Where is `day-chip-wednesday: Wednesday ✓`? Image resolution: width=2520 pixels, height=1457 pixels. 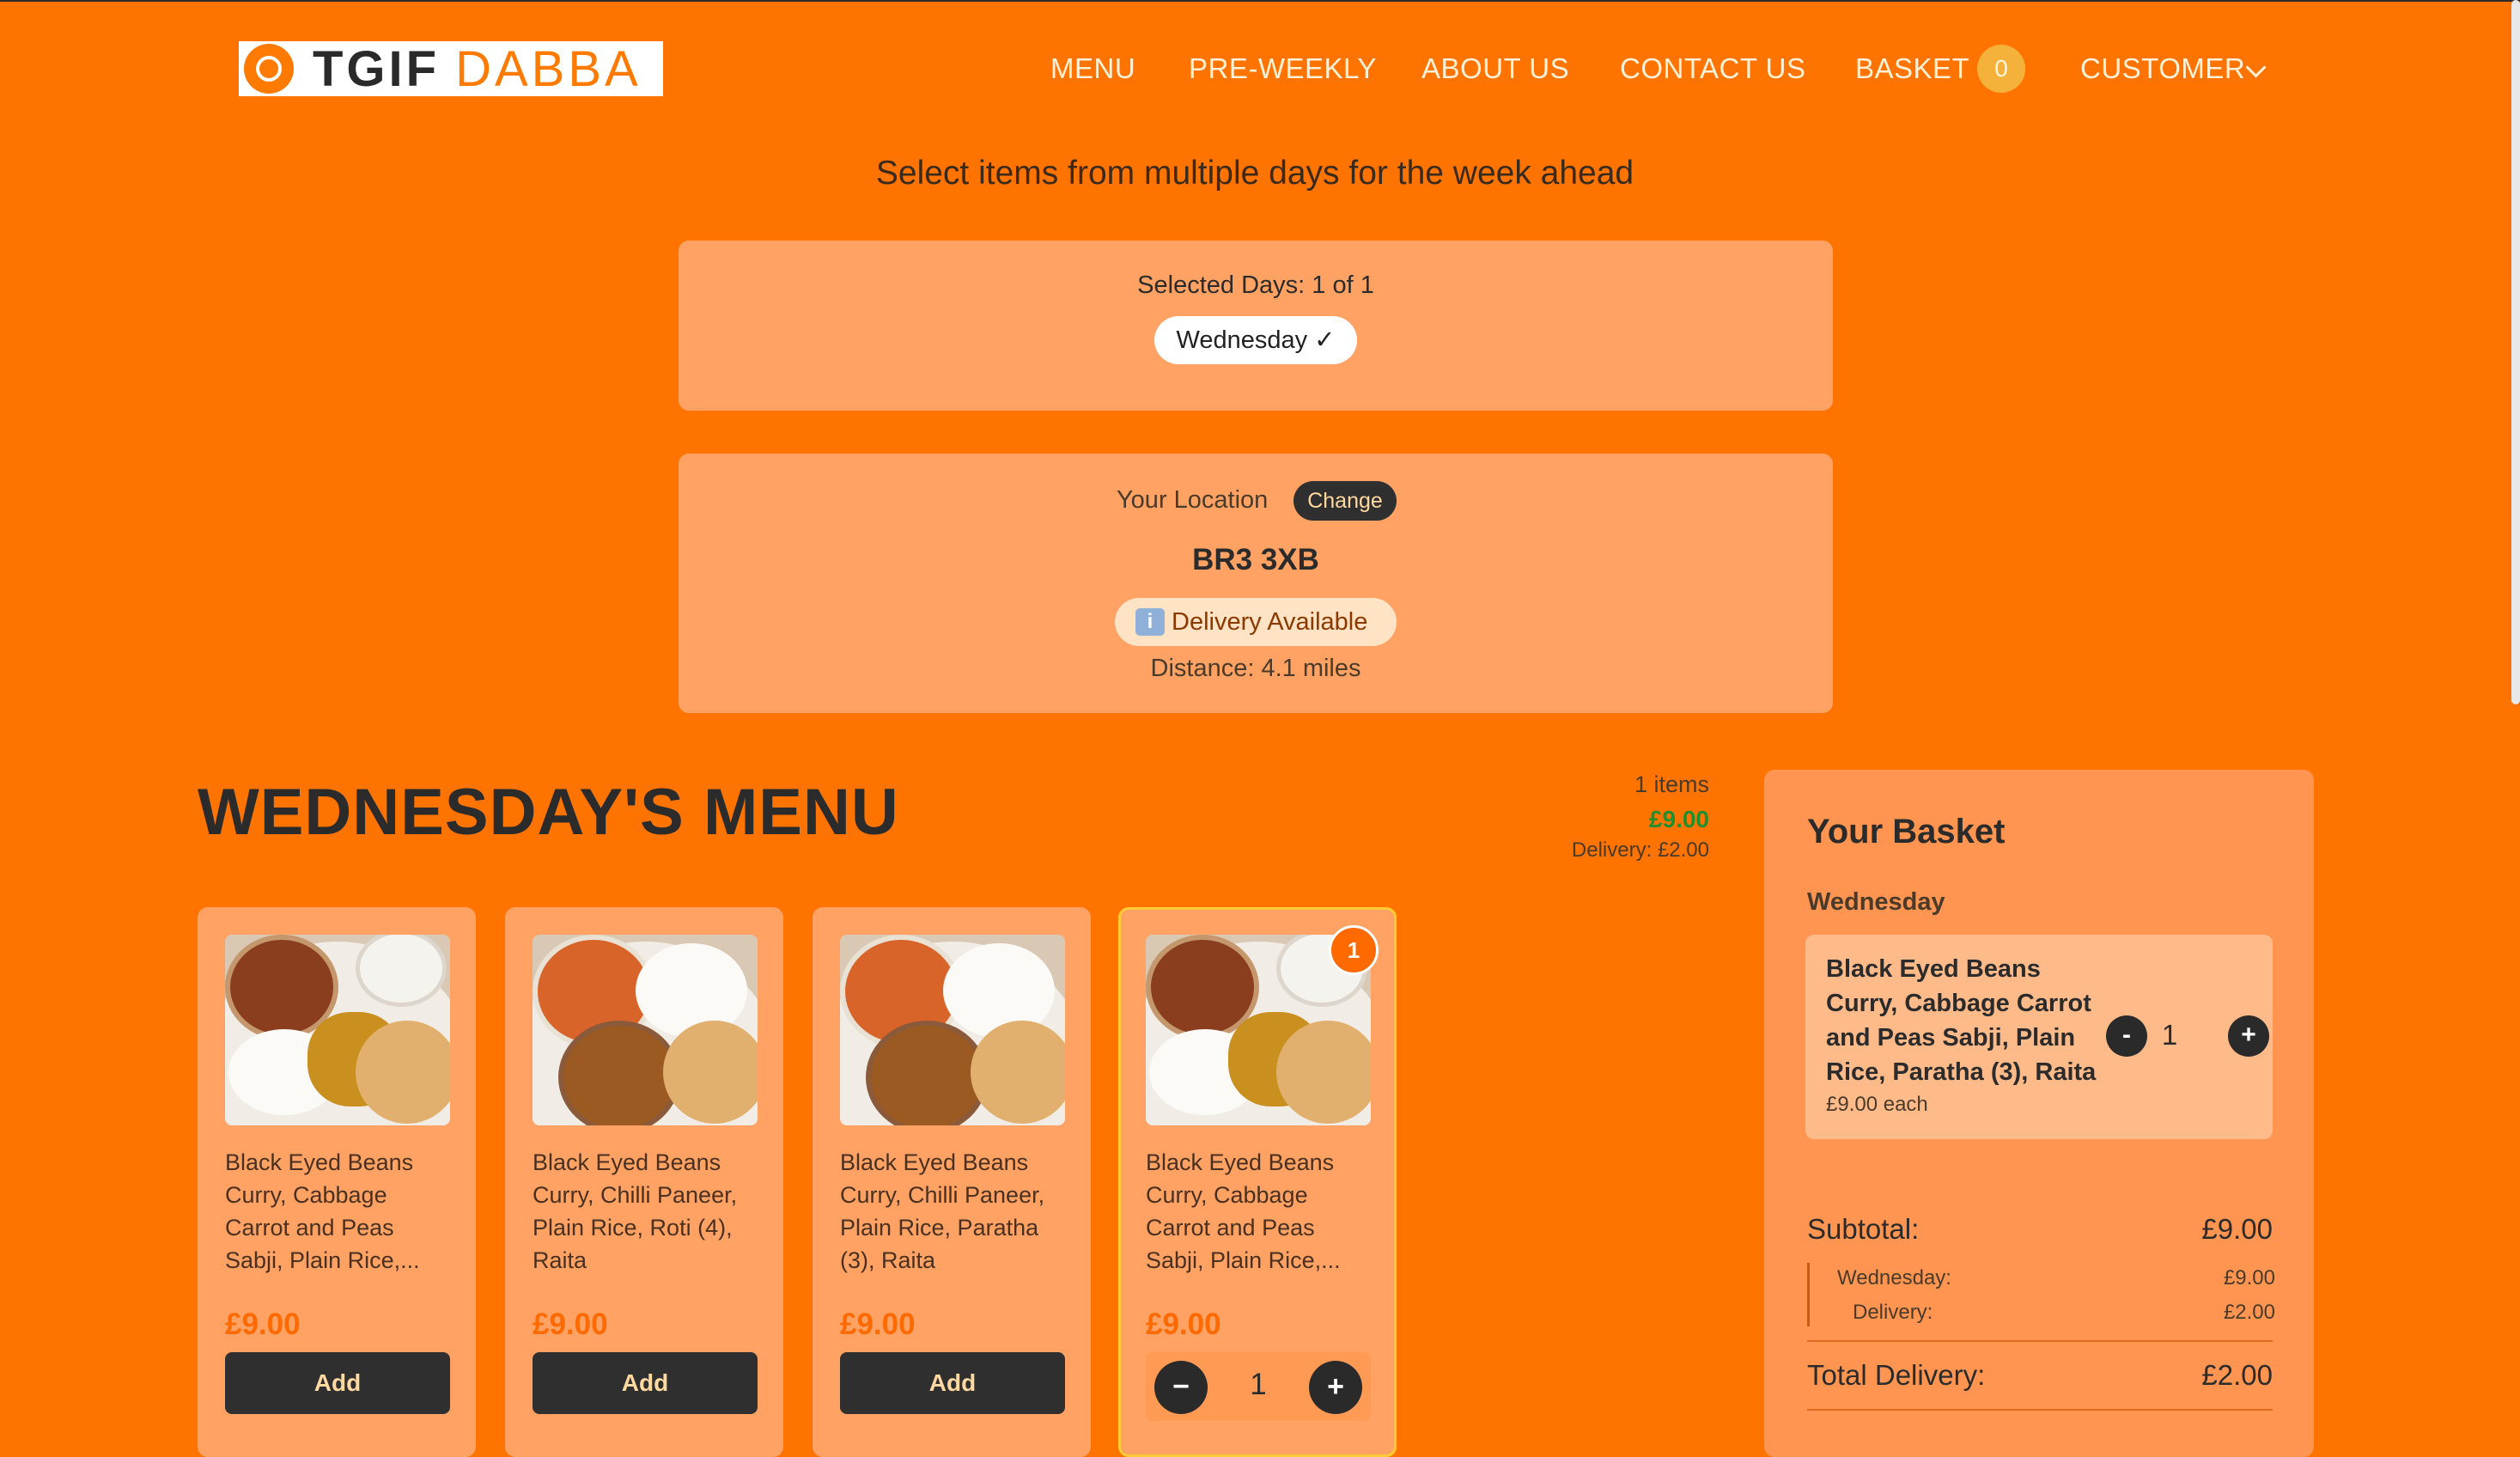 day-chip-wednesday: Wednesday ✓ is located at coordinates (1256, 340).